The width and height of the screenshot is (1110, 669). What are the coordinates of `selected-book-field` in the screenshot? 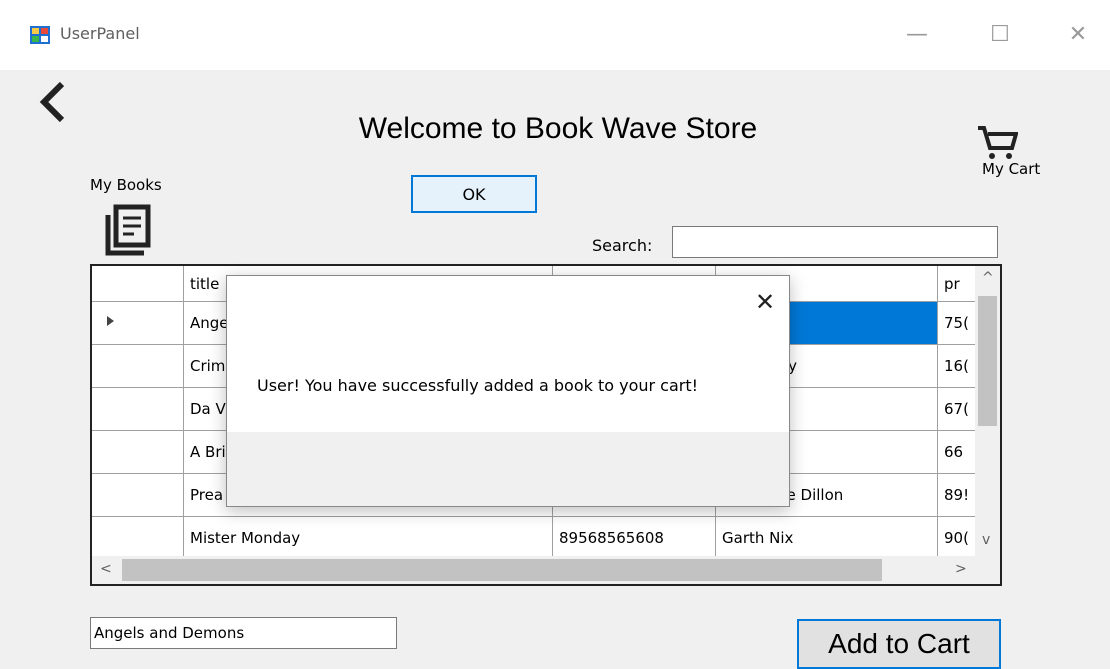 It's located at (243, 633).